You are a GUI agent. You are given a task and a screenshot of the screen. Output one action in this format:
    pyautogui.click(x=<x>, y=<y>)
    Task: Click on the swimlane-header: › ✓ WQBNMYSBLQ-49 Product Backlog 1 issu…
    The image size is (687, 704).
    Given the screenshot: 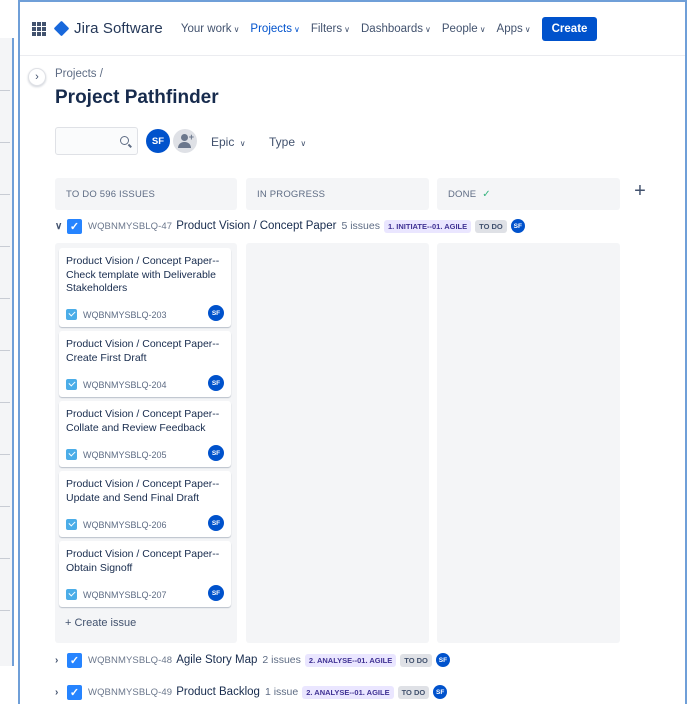 What is the action you would take?
    pyautogui.click(x=251, y=692)
    